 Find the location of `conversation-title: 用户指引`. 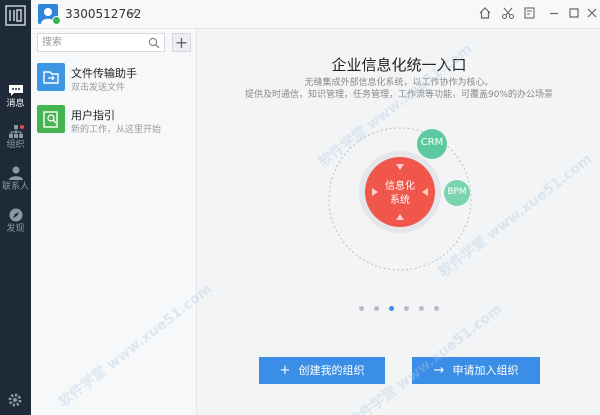

conversation-title: 用户指引 is located at coordinates (93, 115).